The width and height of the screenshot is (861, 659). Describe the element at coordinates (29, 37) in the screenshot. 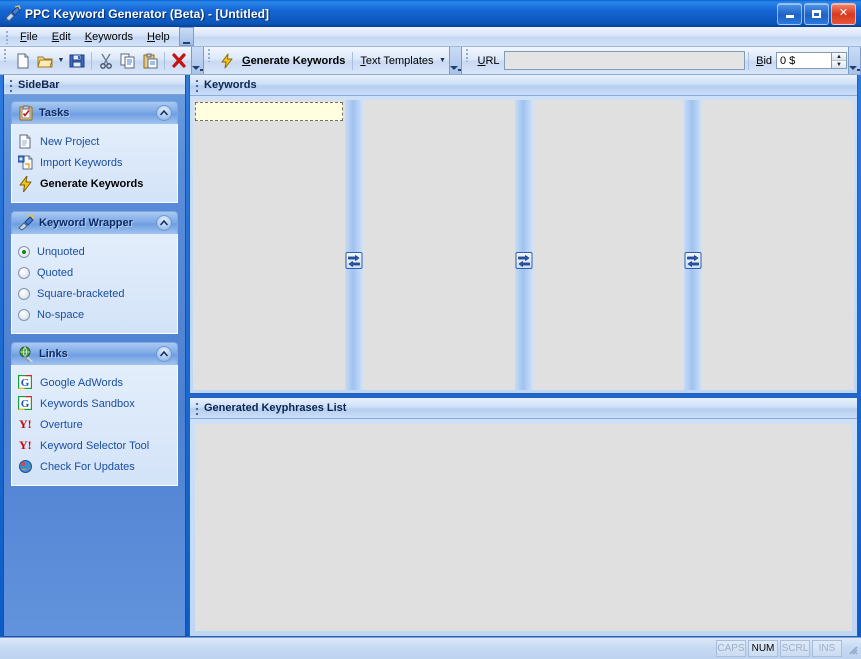

I see `menu-file: File` at that location.